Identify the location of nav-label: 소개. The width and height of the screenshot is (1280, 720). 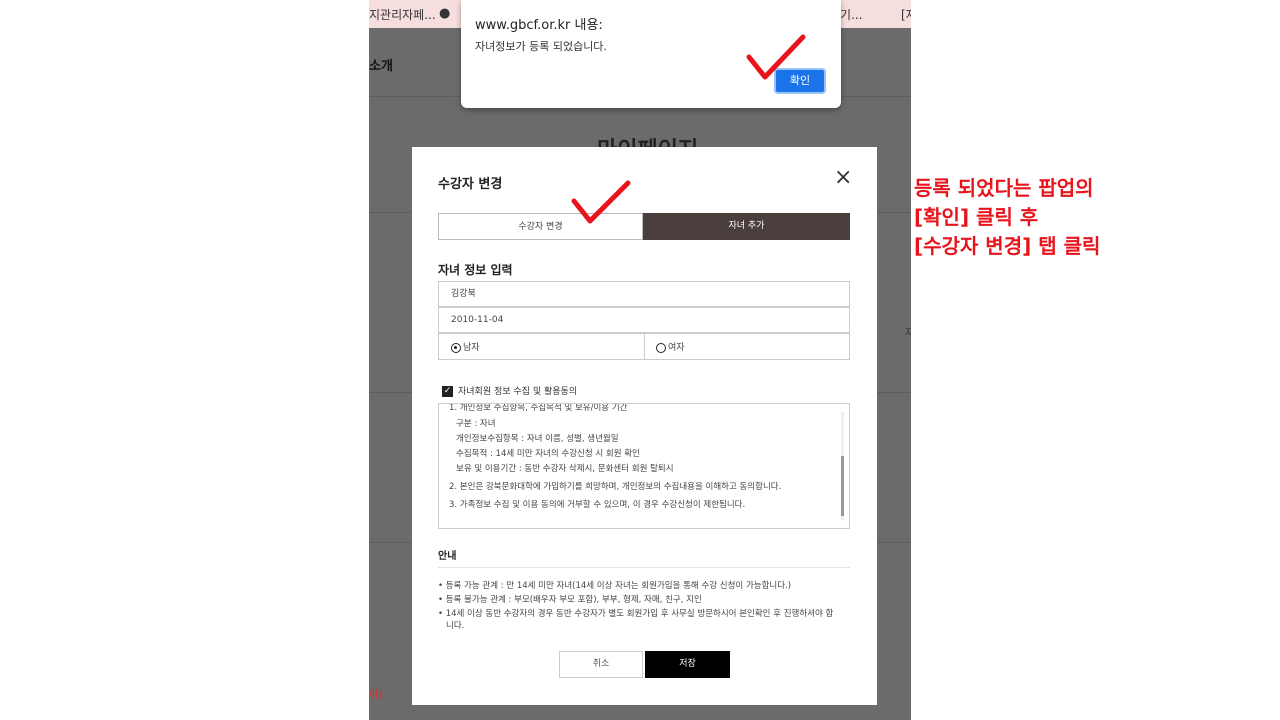
(381, 64).